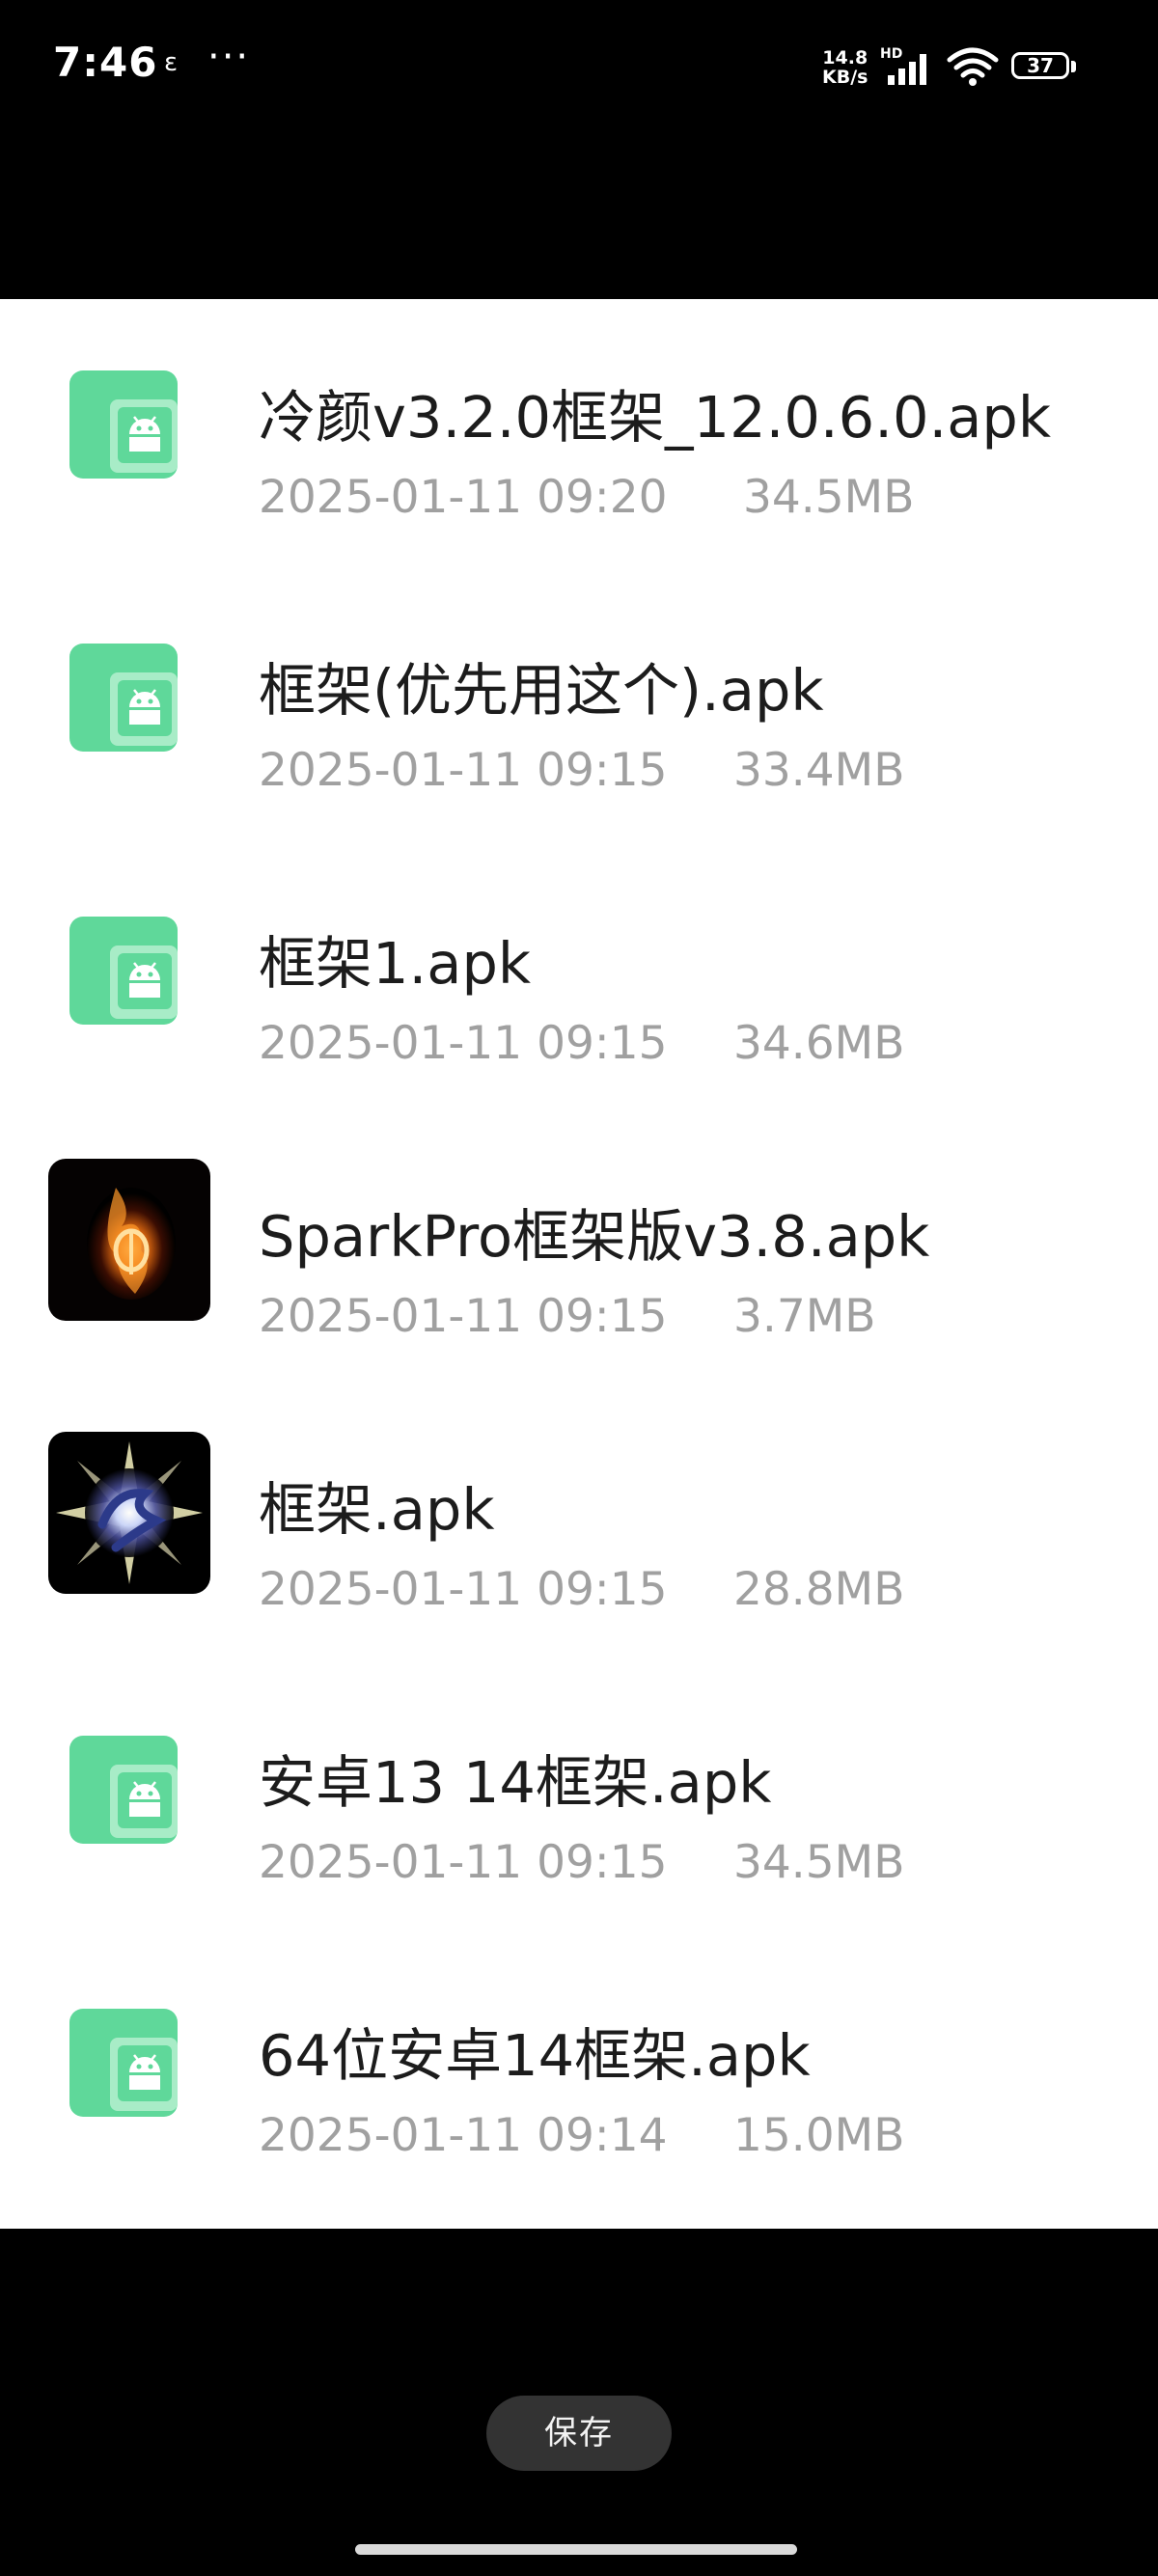 This screenshot has height=2576, width=1158. I want to click on list-item: 64位安卓14框架.apk 2025-01-11 09:14 15.0MB, so click(579, 2073).